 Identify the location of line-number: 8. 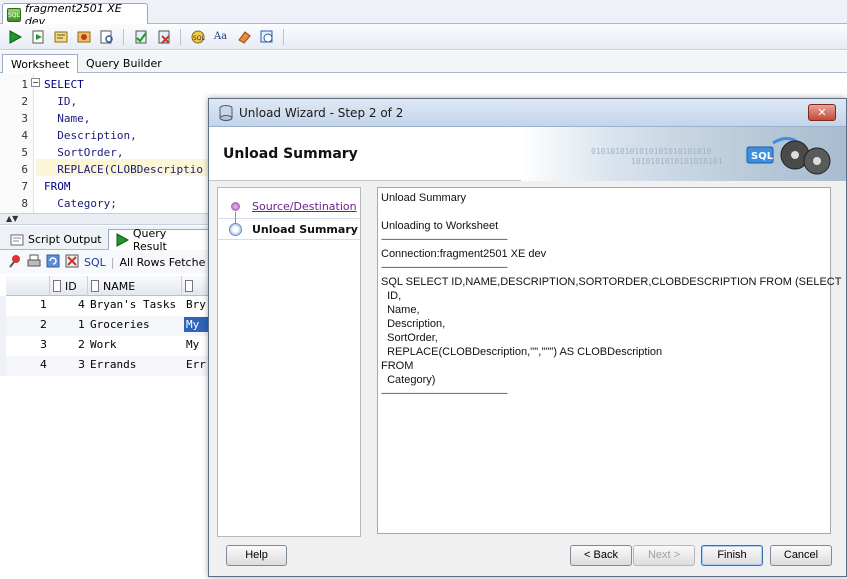
(24, 203).